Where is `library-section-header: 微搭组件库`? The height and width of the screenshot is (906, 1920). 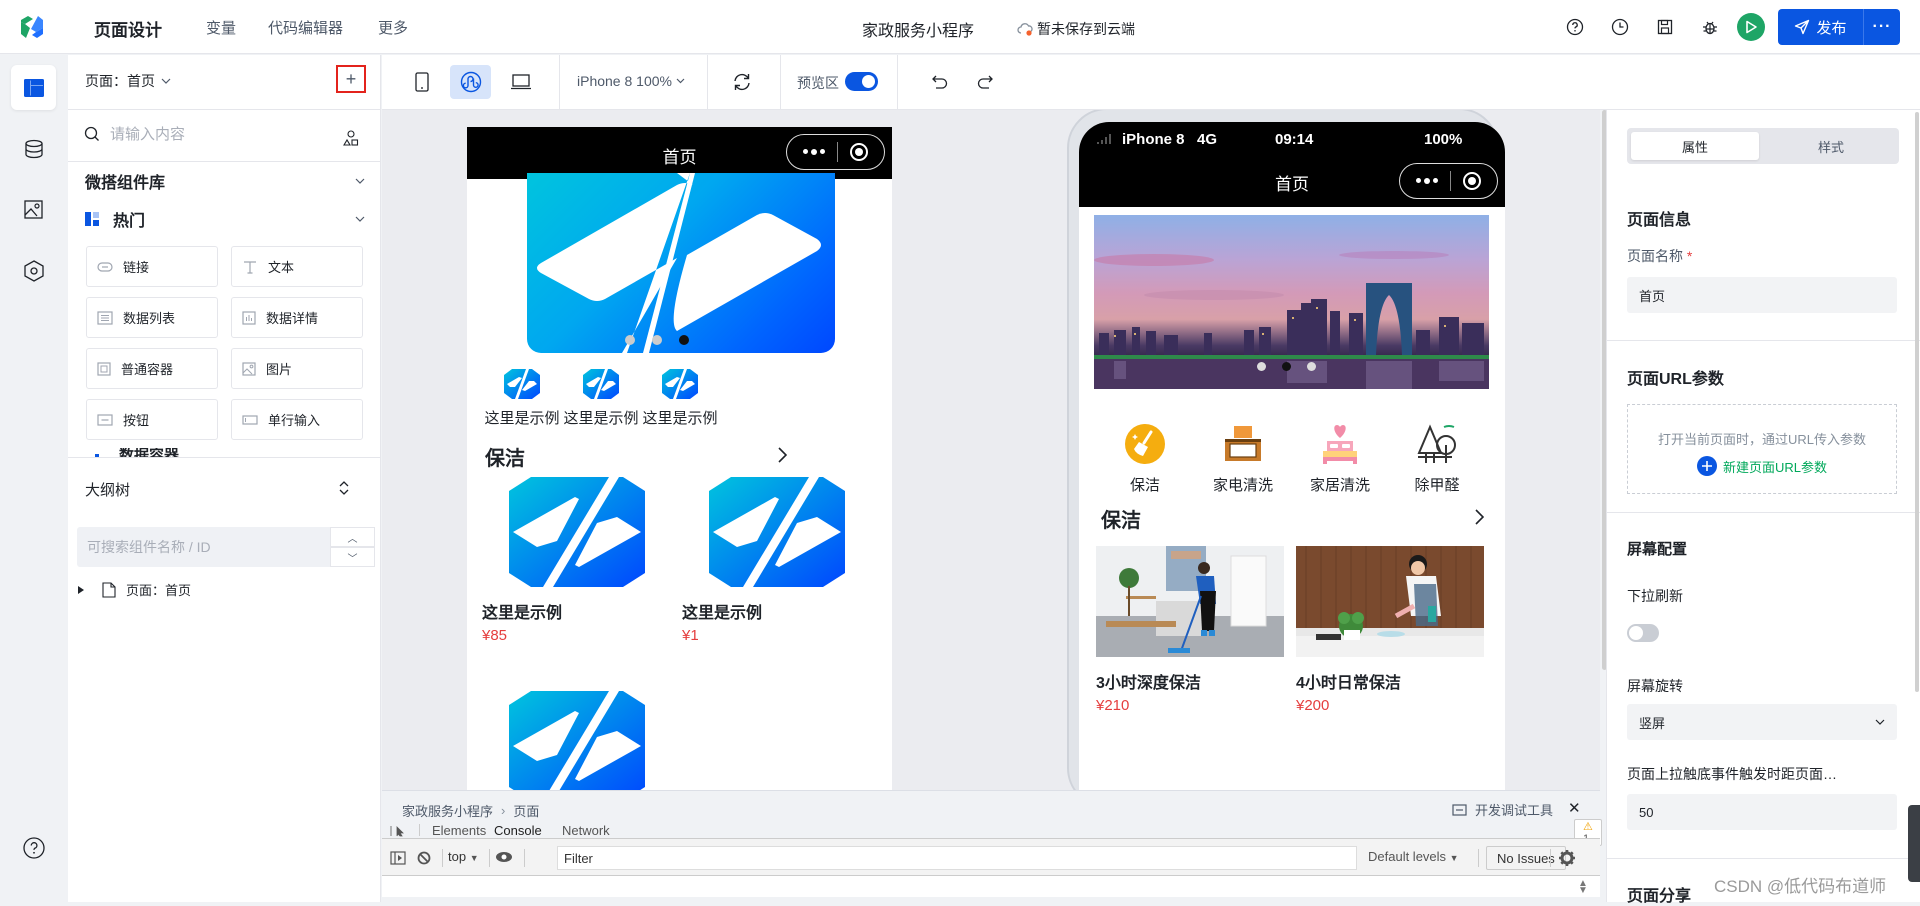
library-section-header: 微搭组件库 is located at coordinates (225, 181).